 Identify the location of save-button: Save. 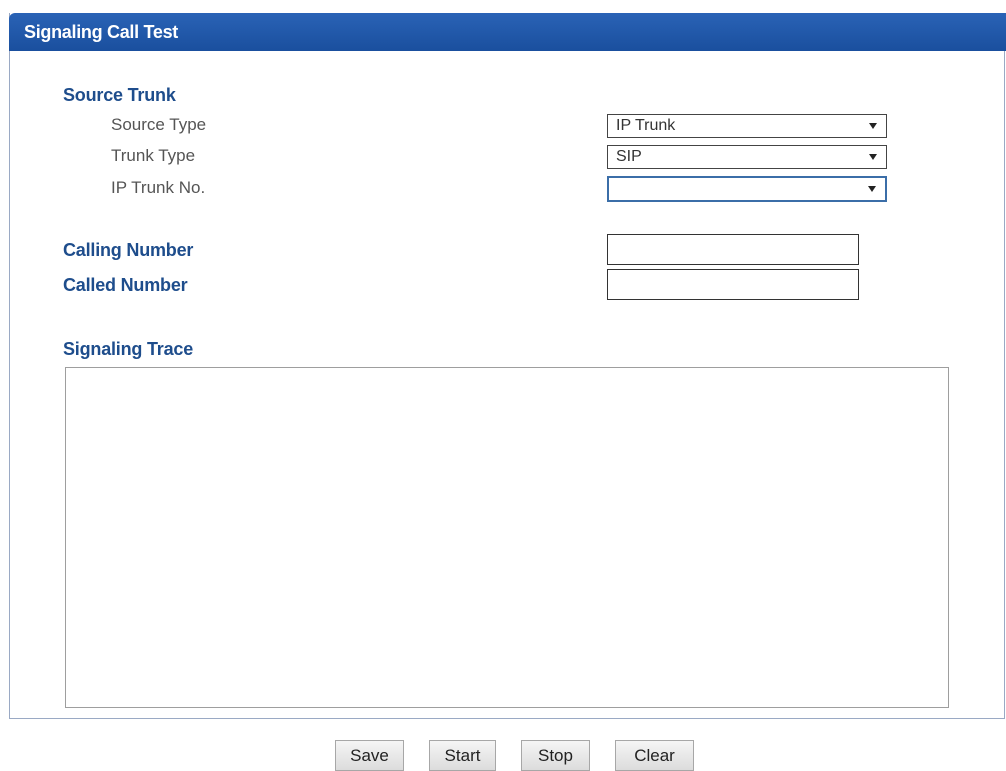
(369, 755).